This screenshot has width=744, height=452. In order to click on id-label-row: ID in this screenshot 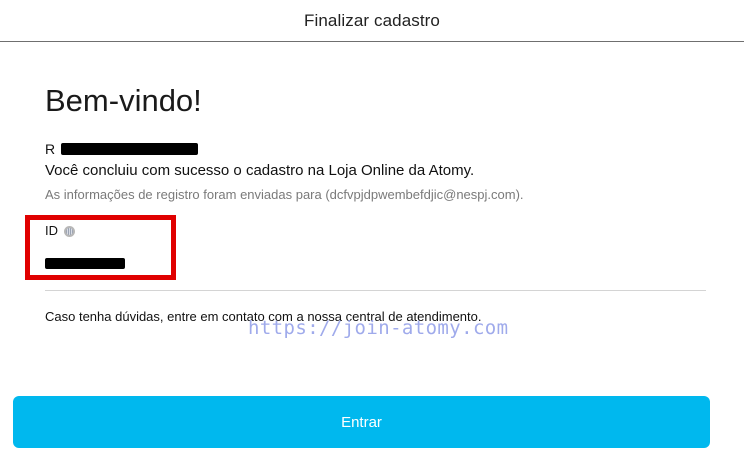, I will do `click(60, 231)`.